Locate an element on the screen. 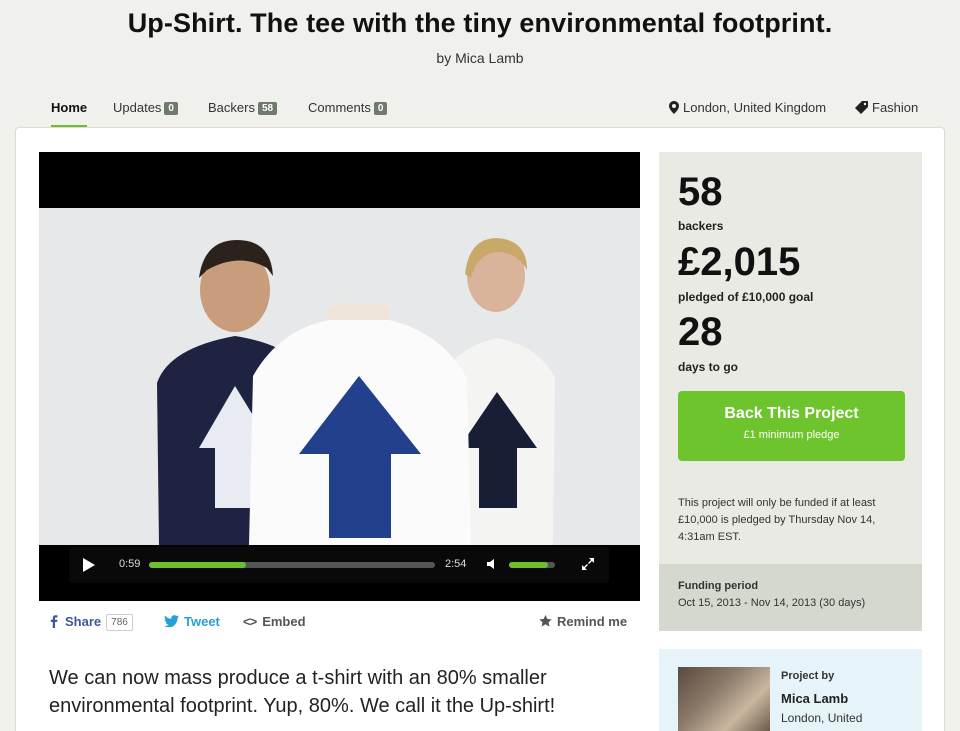 The height and width of the screenshot is (731, 960). project-location-link: London, United Kingdom is located at coordinates (747, 107).